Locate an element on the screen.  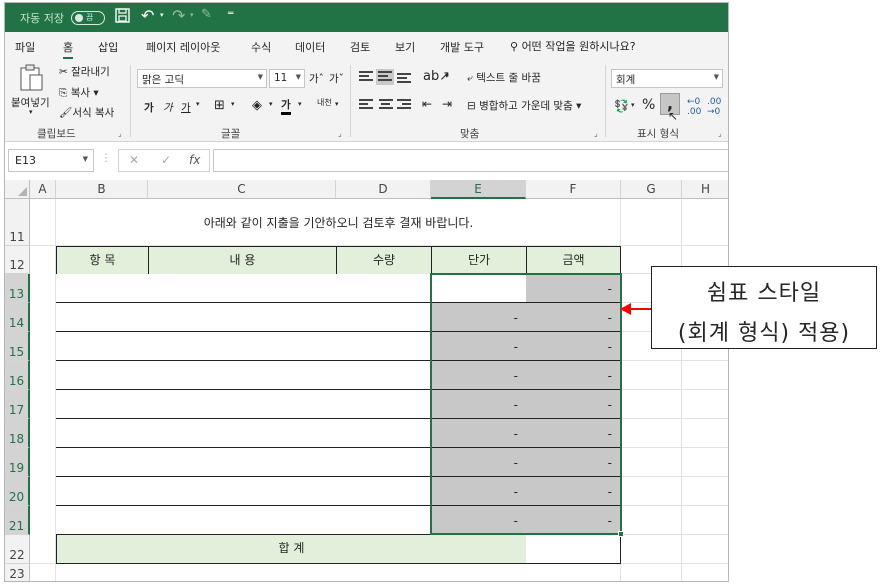
paste-dropdown-icon: ▾ is located at coordinates (31, 112).